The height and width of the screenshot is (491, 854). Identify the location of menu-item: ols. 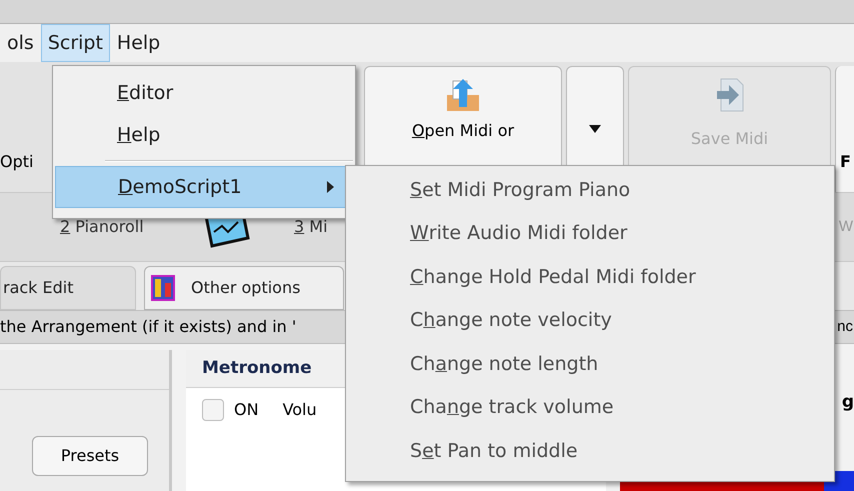
(20, 43).